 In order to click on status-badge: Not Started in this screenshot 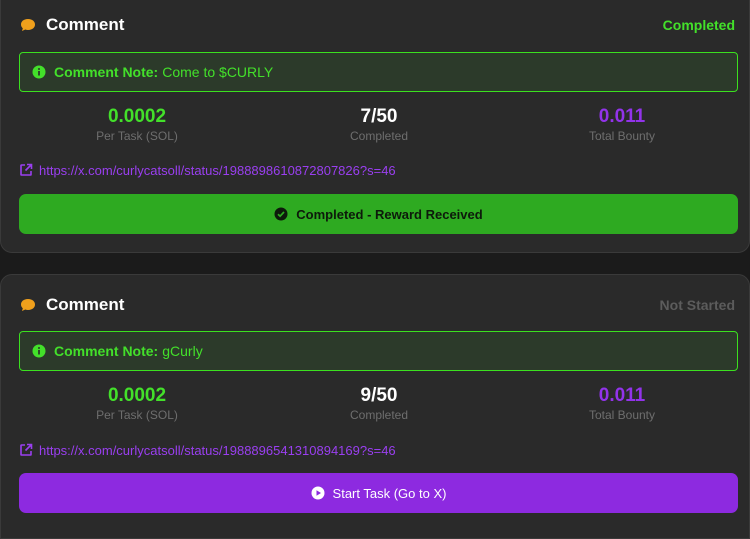, I will do `click(697, 305)`.